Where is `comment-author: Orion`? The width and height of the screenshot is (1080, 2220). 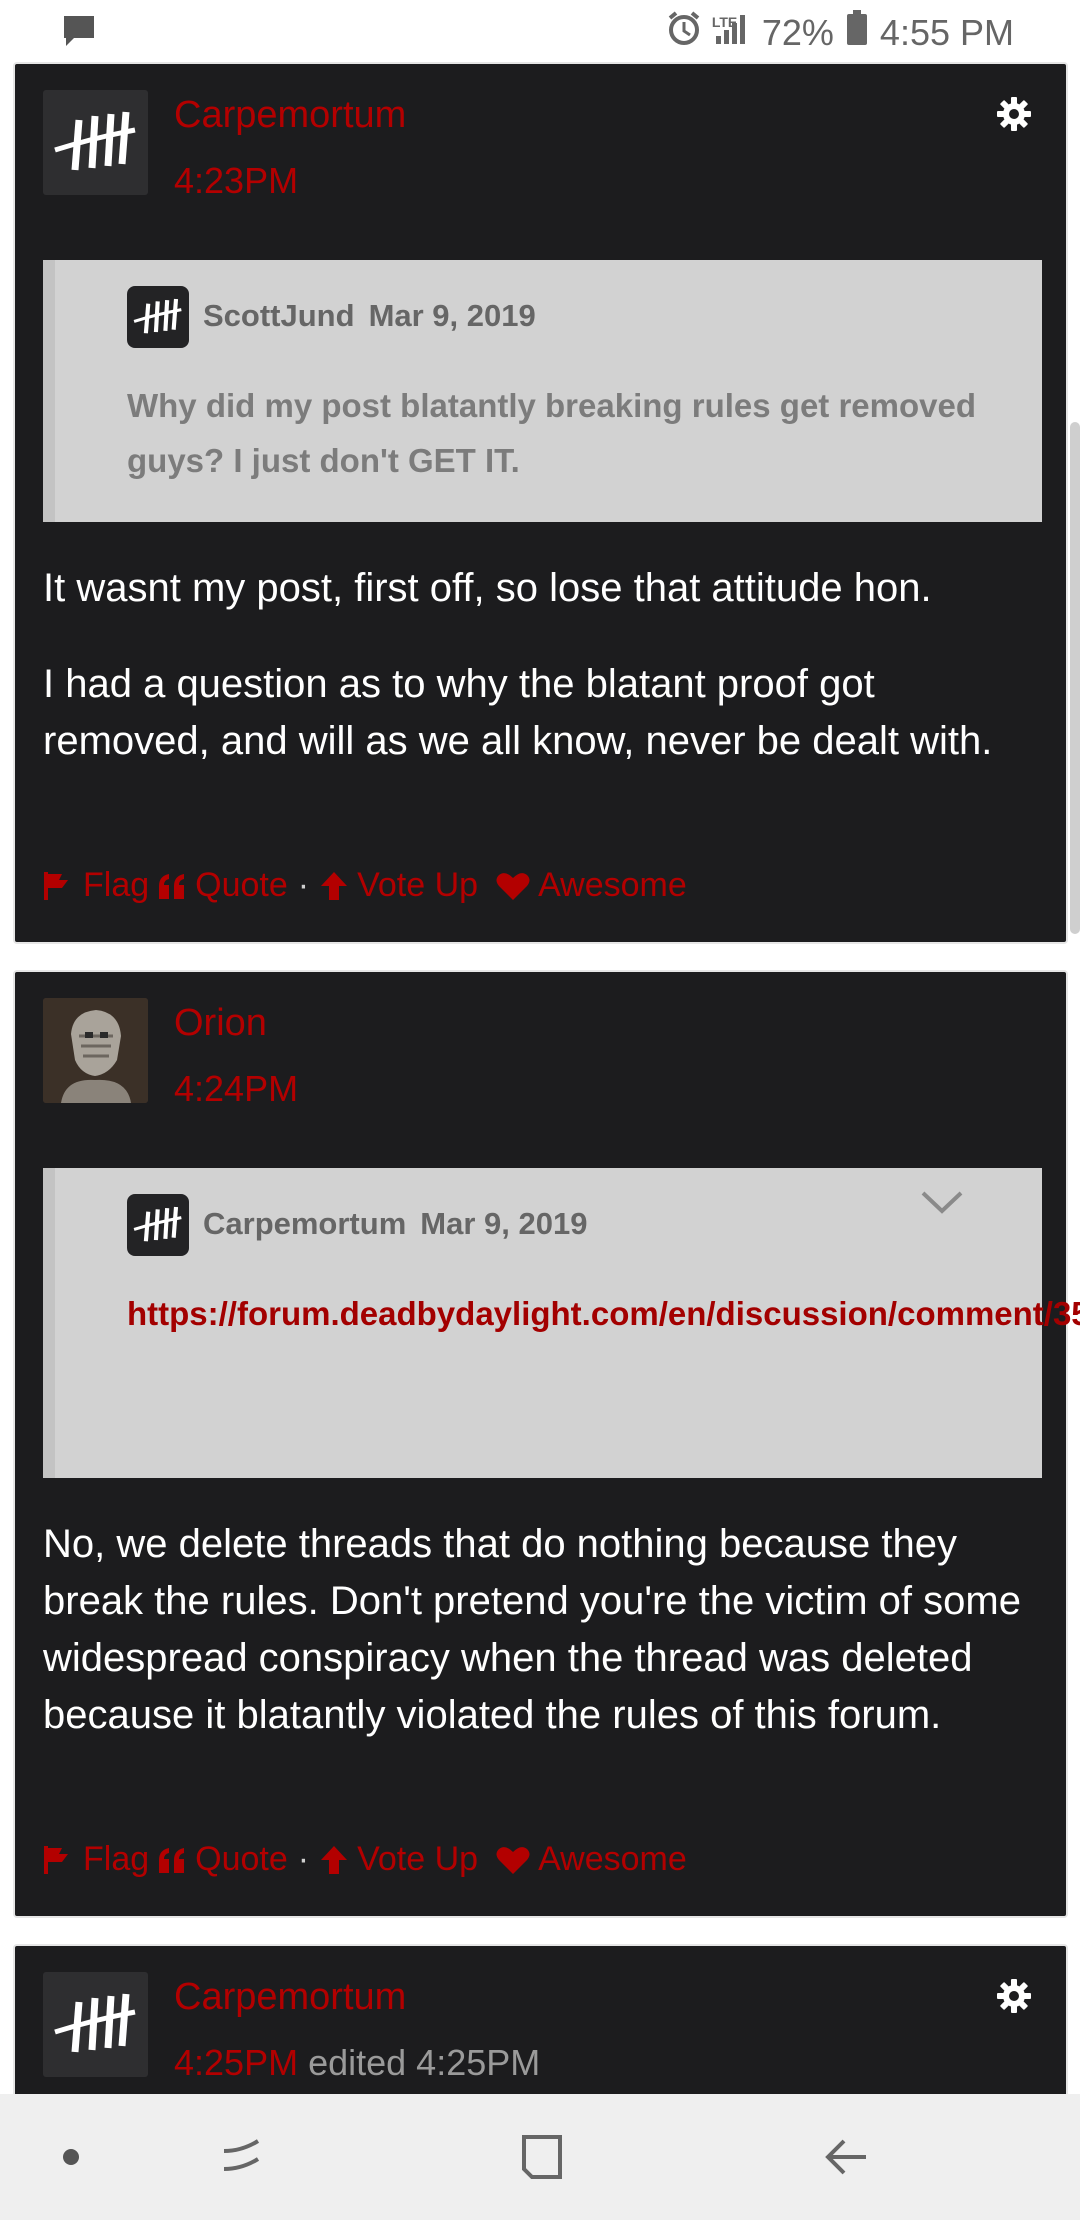 comment-author: Orion is located at coordinates (220, 1023).